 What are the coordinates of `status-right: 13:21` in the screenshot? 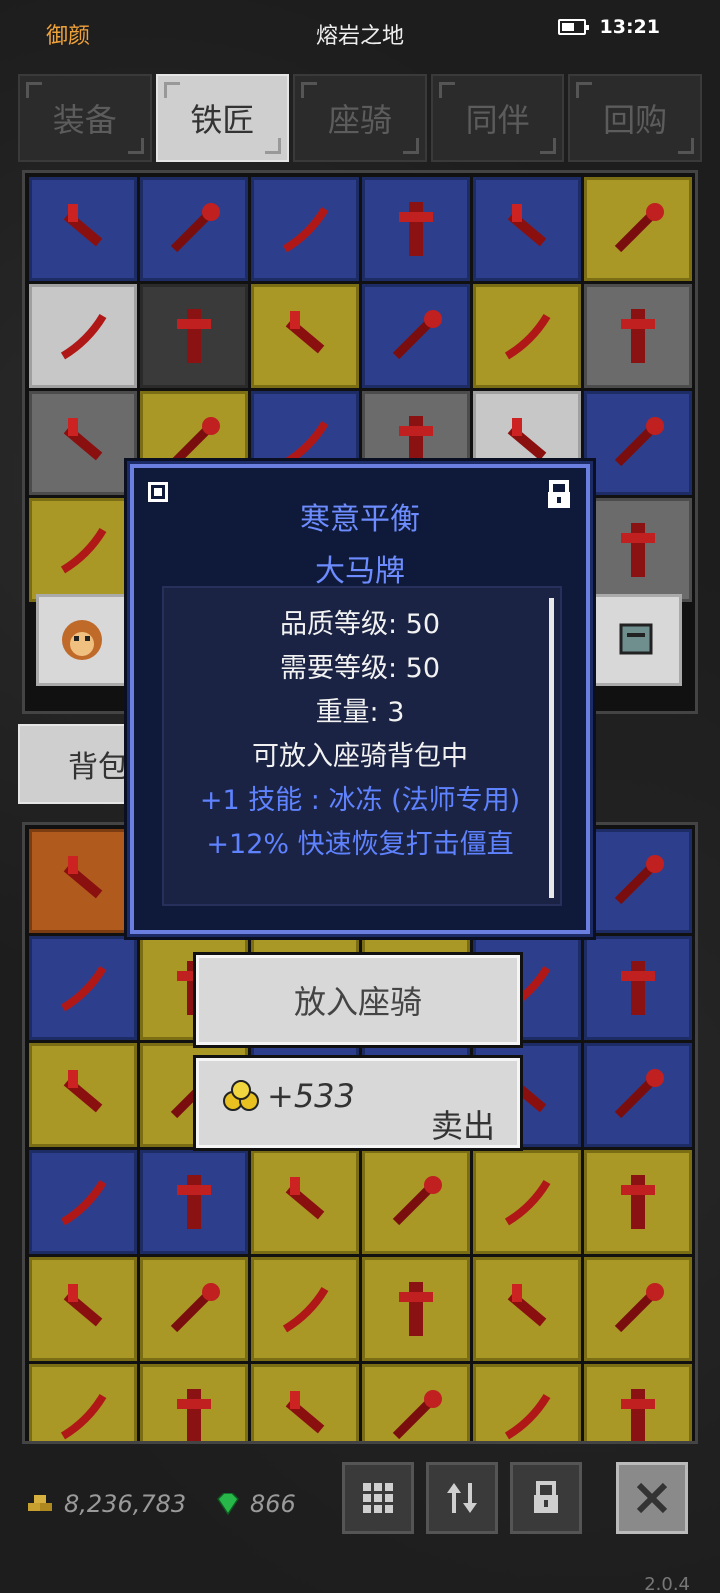 It's located at (608, 27).